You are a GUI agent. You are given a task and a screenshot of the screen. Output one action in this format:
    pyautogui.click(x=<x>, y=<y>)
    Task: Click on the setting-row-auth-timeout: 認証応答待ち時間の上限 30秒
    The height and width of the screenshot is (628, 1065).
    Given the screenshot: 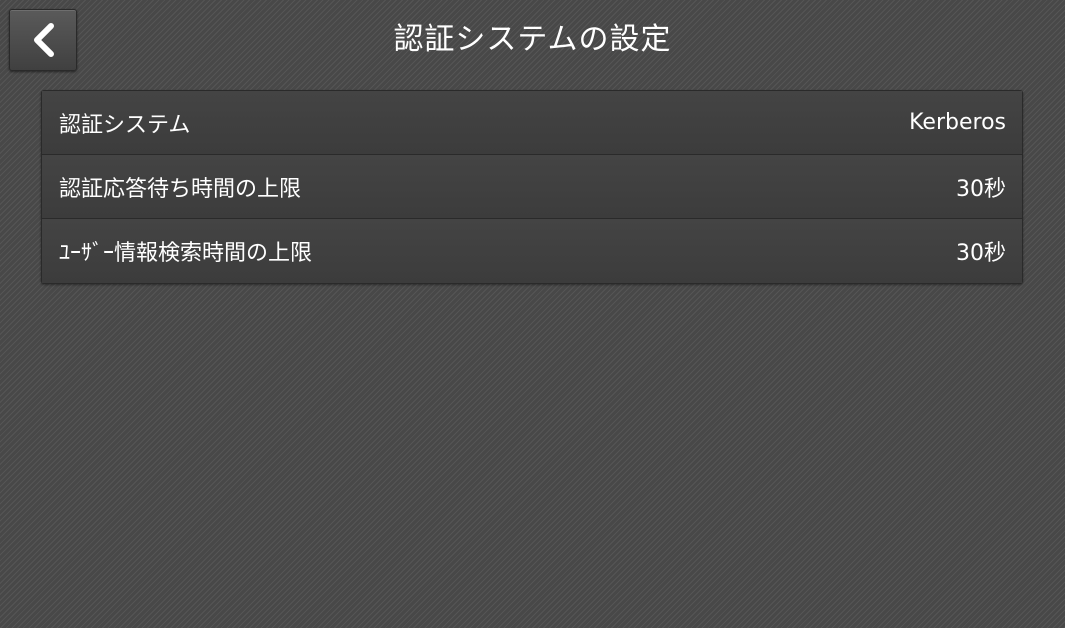 What is the action you would take?
    pyautogui.click(x=532, y=187)
    